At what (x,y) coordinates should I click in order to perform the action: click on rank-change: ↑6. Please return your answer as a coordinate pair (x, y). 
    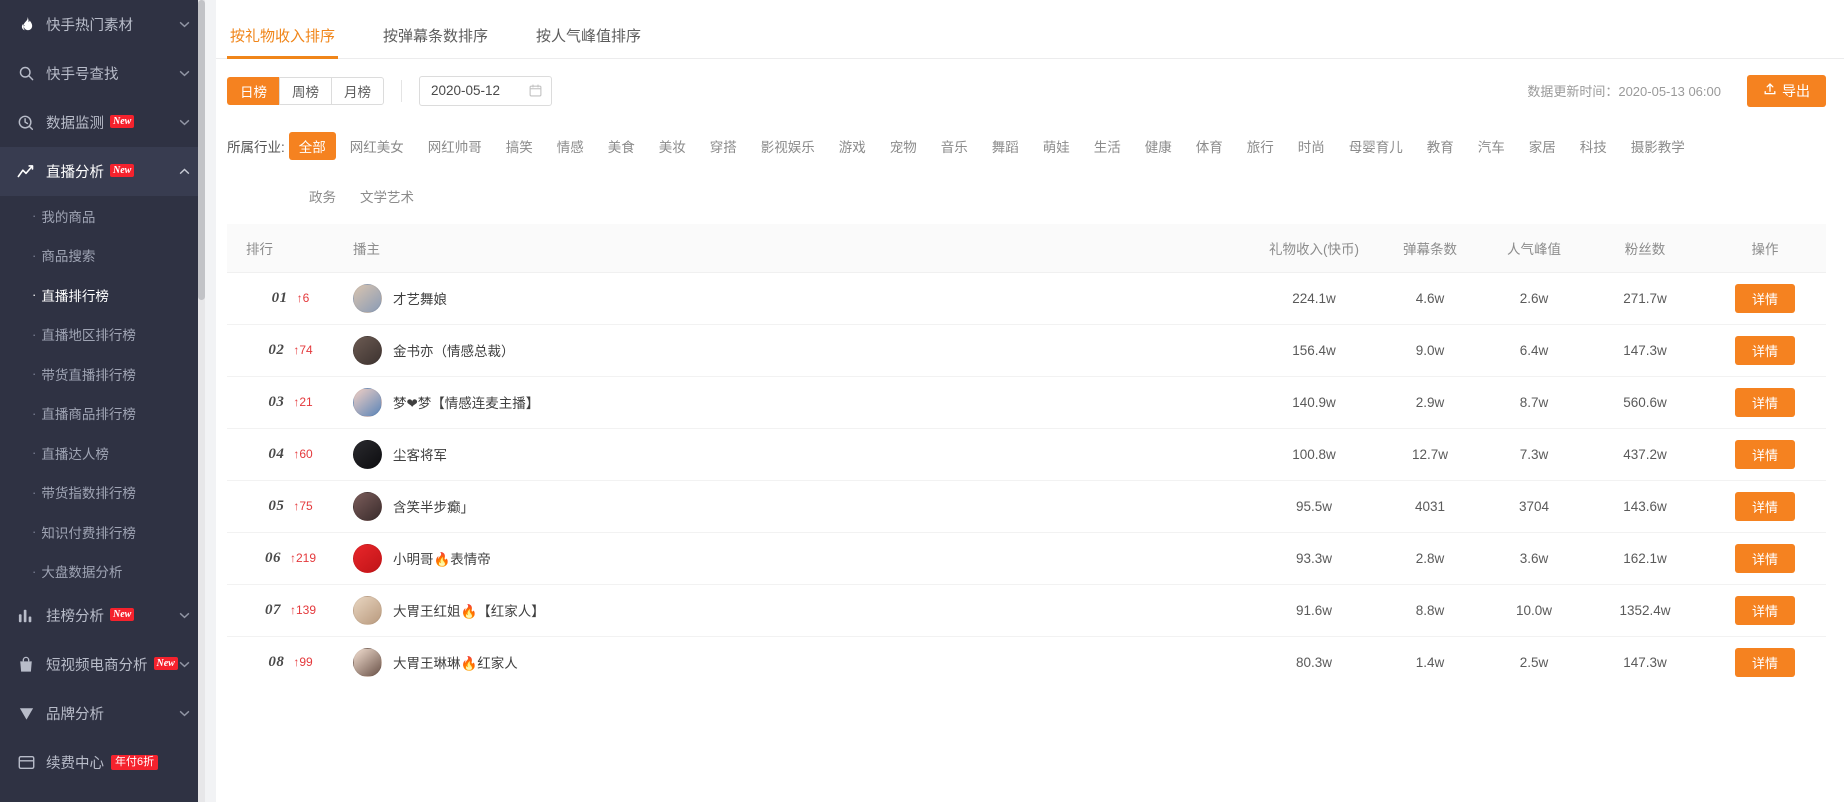
    Looking at the image, I should click on (303, 297).